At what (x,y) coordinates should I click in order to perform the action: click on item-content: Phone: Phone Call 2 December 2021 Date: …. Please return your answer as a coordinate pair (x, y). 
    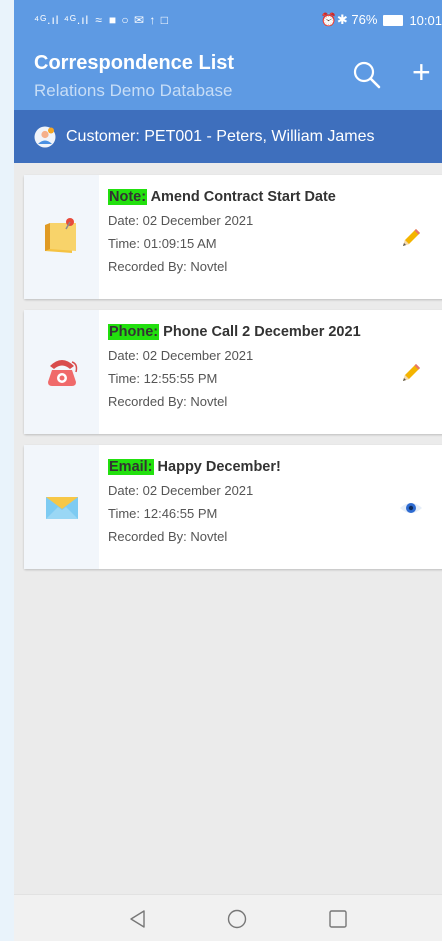
    Looking at the image, I should click on (234, 370).